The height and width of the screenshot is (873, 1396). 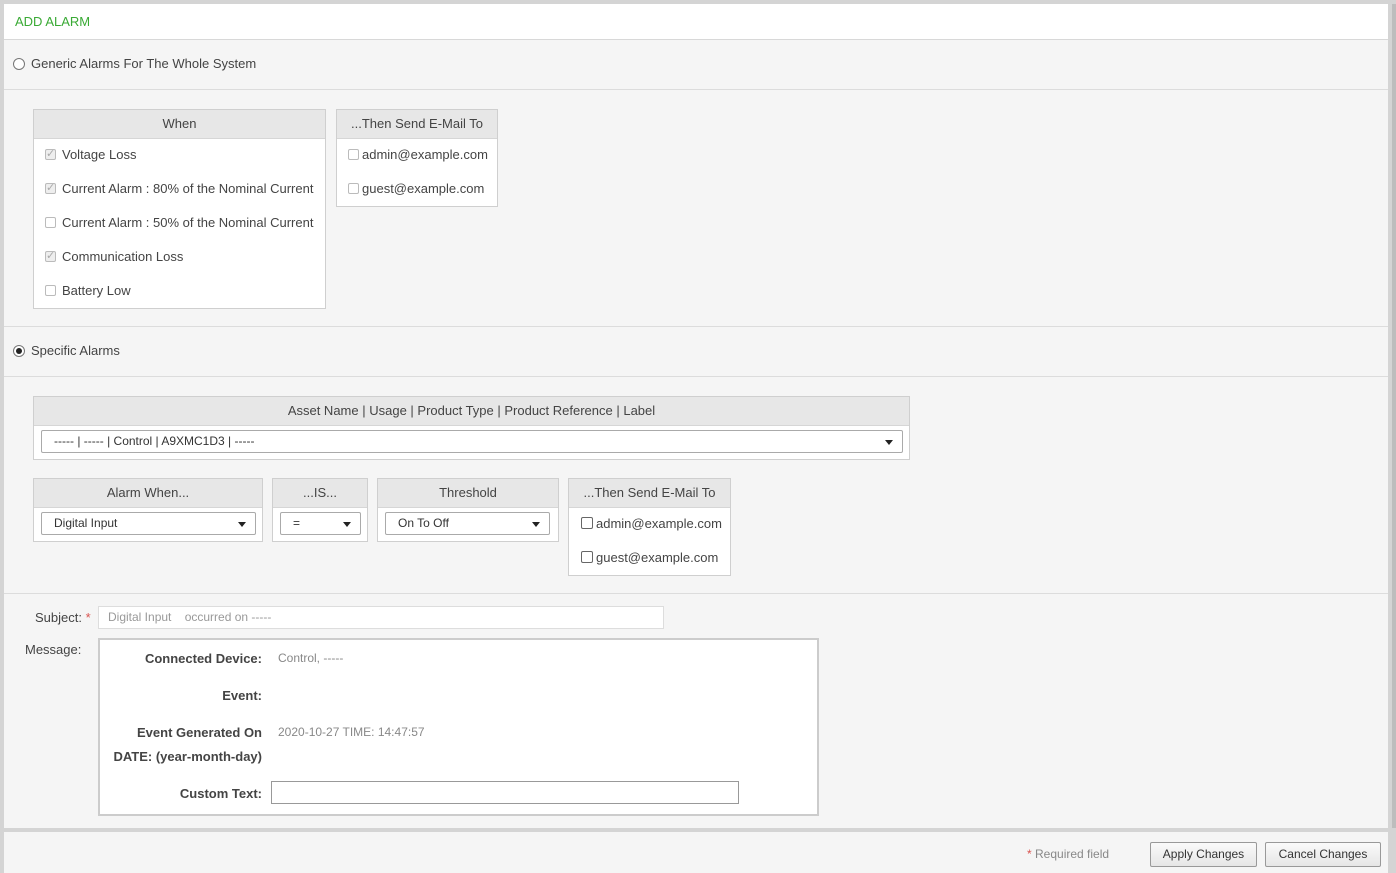 I want to click on is-select: =, so click(x=320, y=523).